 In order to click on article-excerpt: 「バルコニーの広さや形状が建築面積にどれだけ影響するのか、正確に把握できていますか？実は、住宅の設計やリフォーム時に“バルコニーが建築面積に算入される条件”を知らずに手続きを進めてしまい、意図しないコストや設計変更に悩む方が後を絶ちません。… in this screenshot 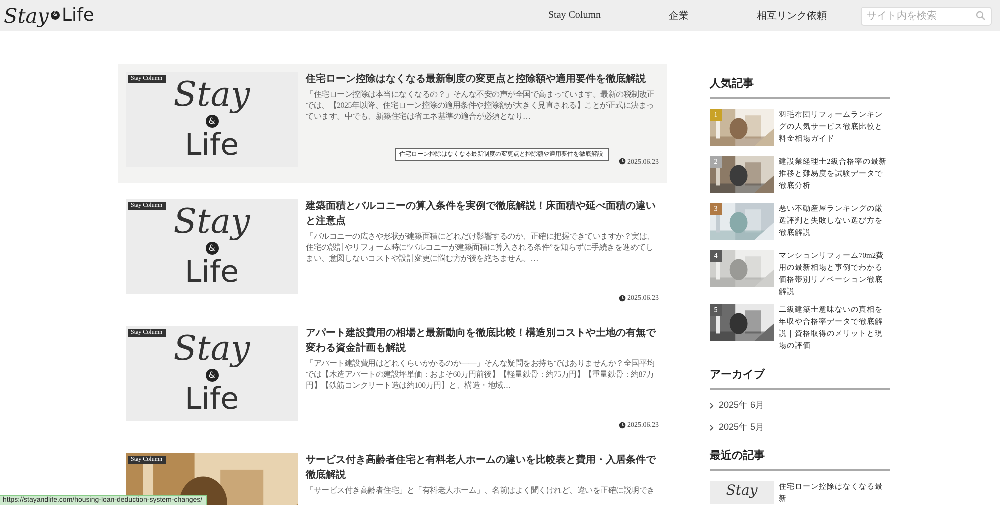, I will do `click(481, 247)`.